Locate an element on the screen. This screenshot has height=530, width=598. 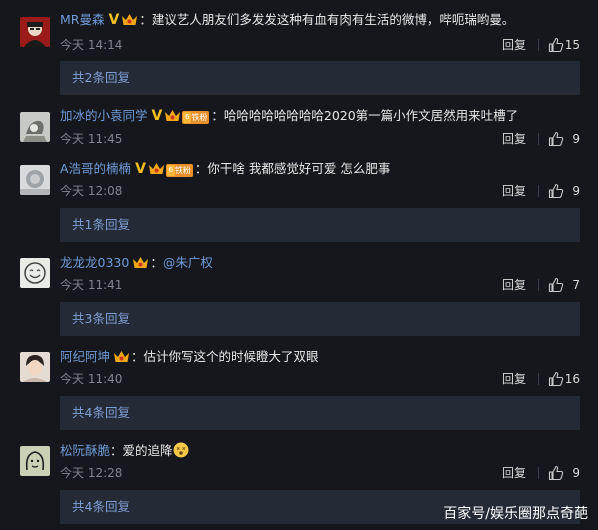
comment-line: 阿纪阿坤 ：估计你写这个的时候瞪大了双眼 is located at coordinates (189, 356).